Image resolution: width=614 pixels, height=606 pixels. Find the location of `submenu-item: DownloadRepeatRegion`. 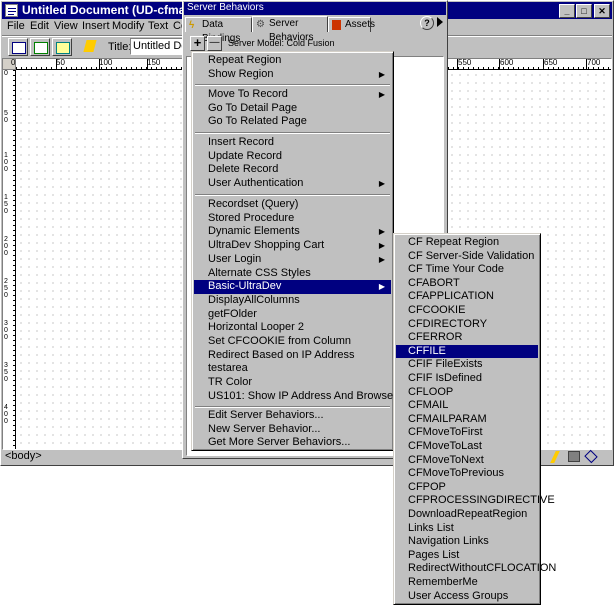

submenu-item: DownloadRepeatRegion is located at coordinates (467, 515).